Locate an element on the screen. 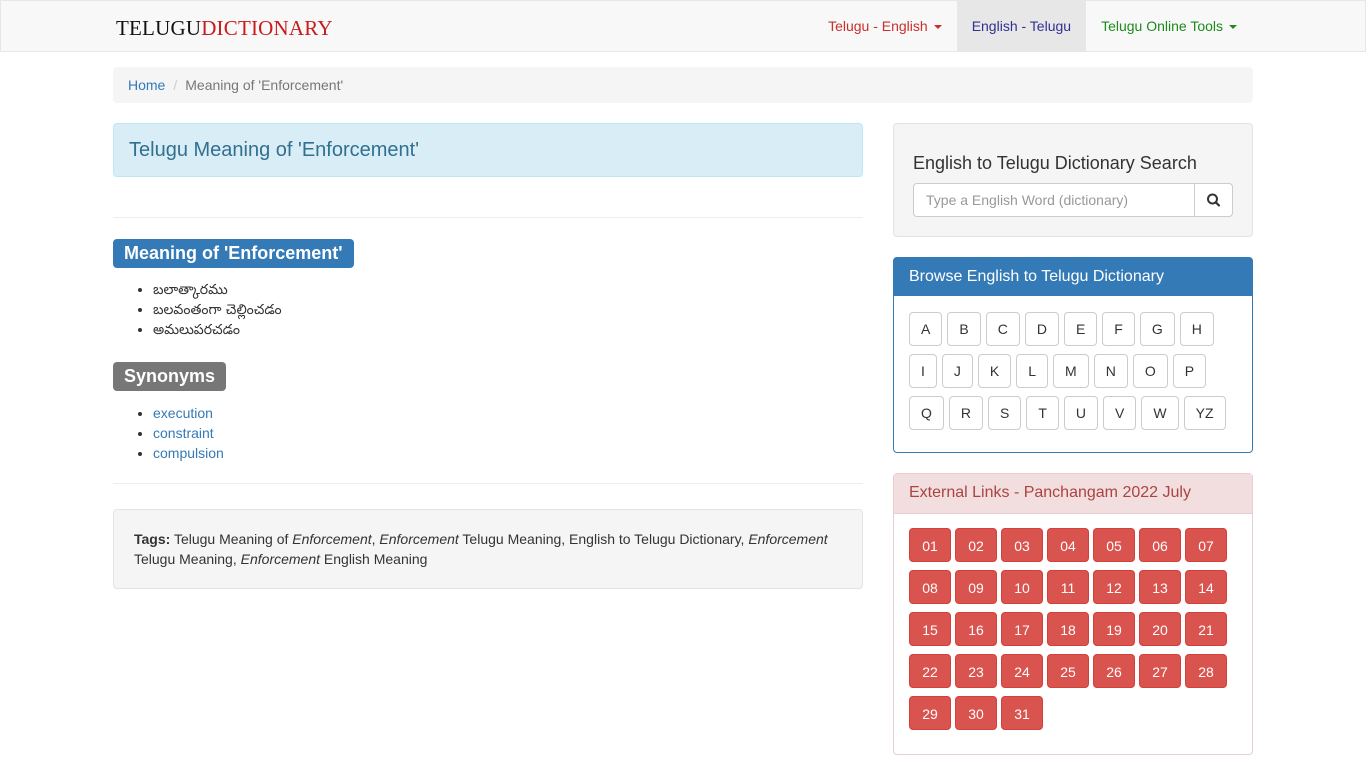 The image size is (1366, 768). letter-row: A B C D E F G H is located at coordinates (1074, 329).